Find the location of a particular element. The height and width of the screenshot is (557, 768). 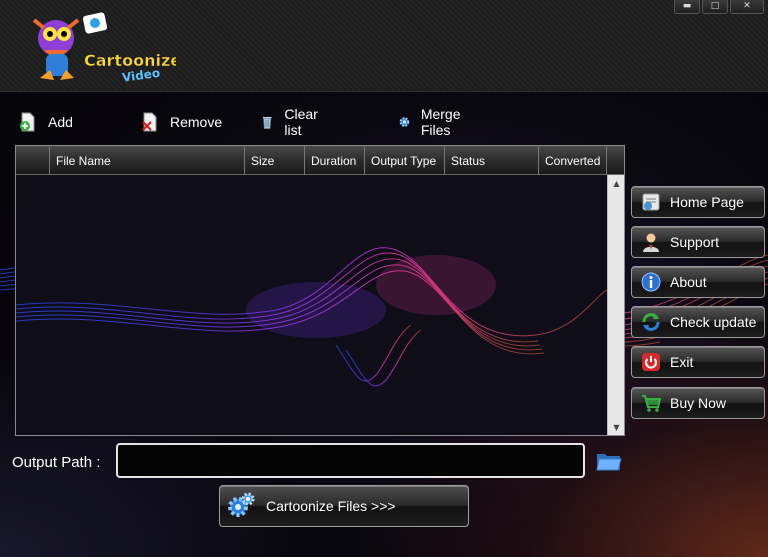

vertical-scrollbar: ▲ ▼ is located at coordinates (615, 305).